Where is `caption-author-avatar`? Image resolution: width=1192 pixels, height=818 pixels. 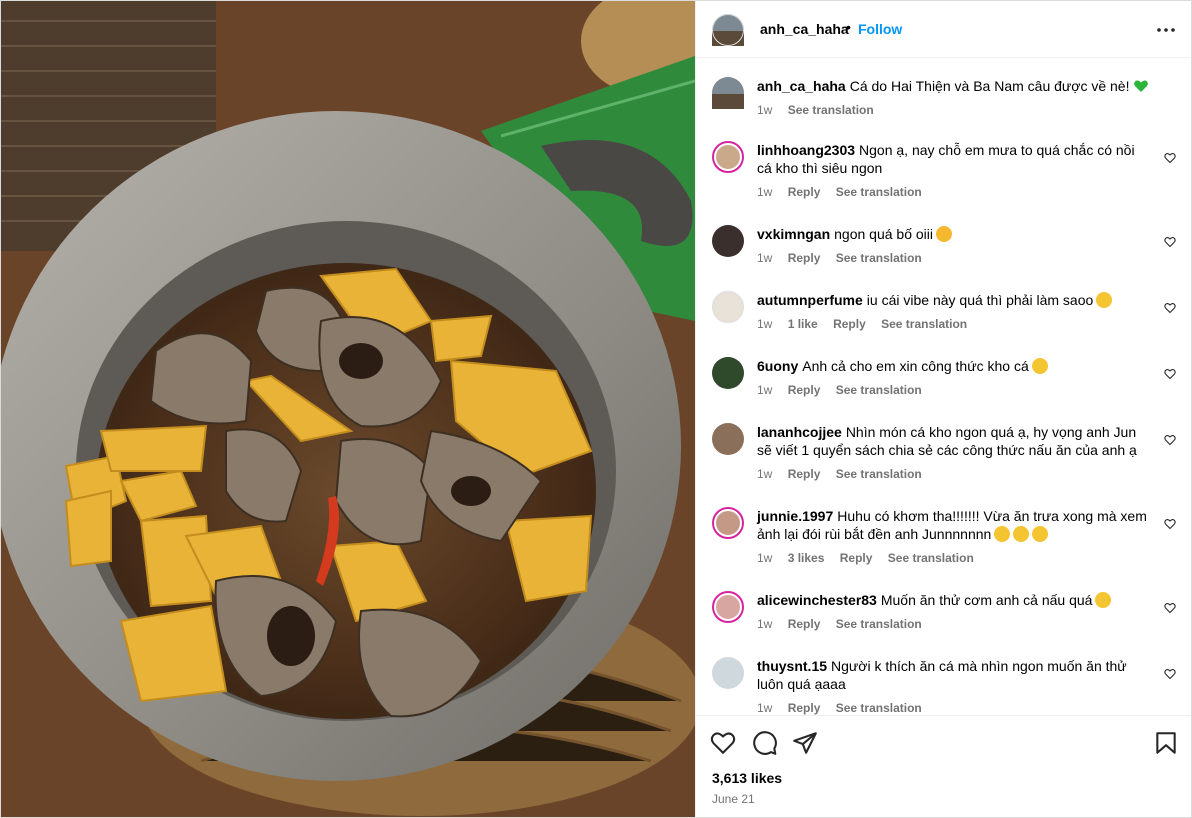 caption-author-avatar is located at coordinates (728, 93).